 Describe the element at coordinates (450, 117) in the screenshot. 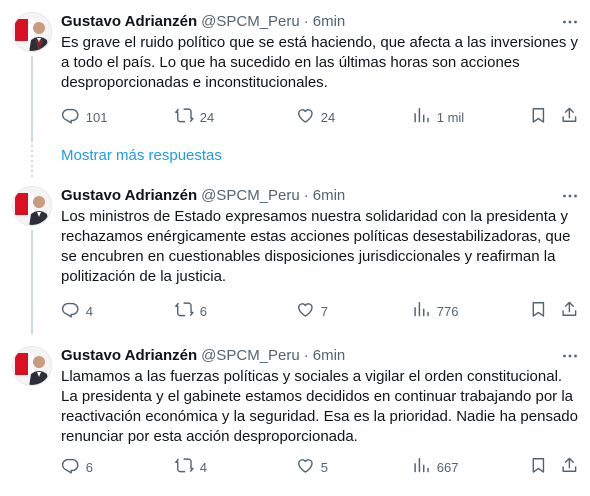

I see `views-count: 1 mil` at that location.